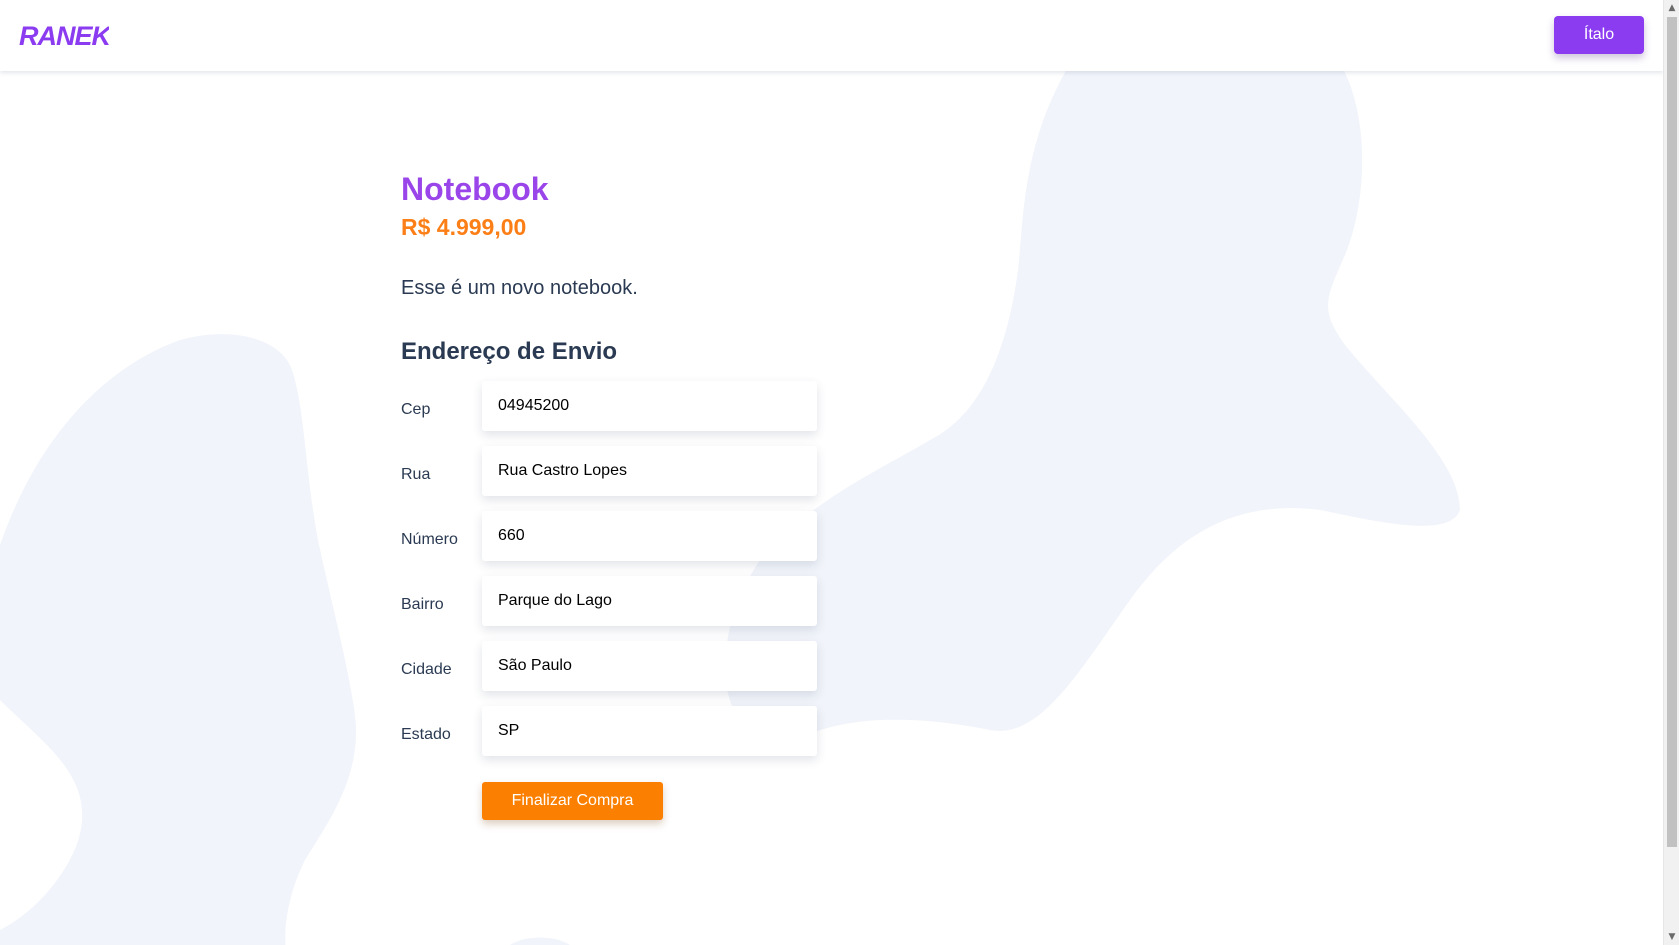 The image size is (1679, 945). I want to click on number-input, so click(649, 536).